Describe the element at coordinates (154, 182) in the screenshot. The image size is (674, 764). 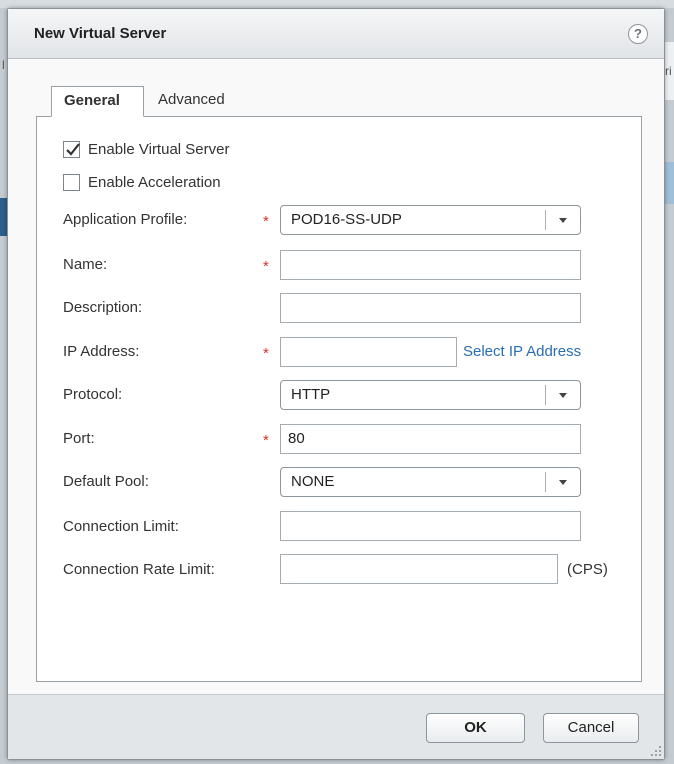
I see `enable-acceleration-label: Enable Acceleration` at that location.